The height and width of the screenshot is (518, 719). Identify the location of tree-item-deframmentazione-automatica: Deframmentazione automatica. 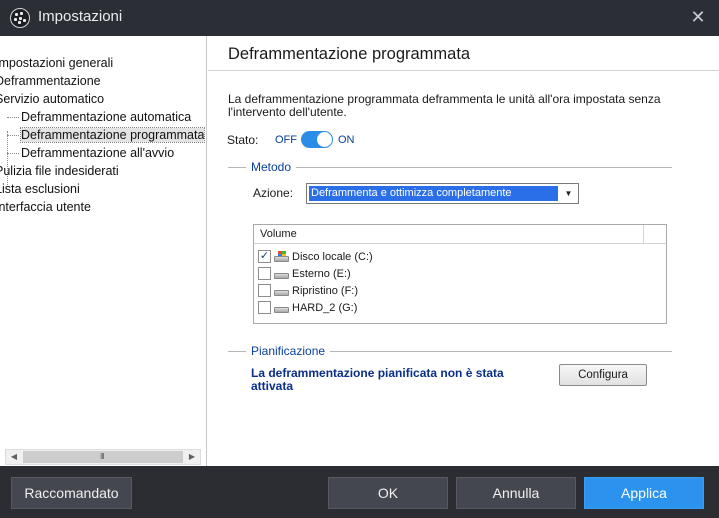
(103, 117).